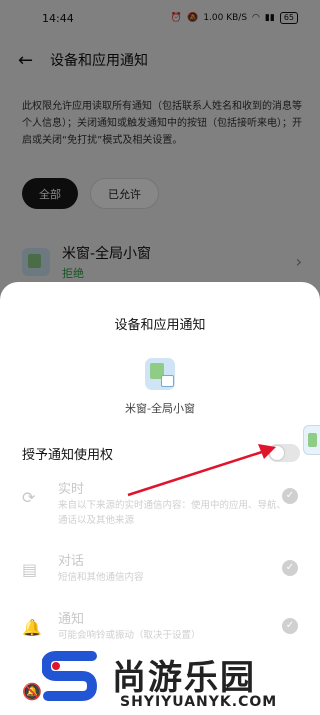 This screenshot has height=715, width=320. I want to click on sheet-app-name: 米窗-全局小窗, so click(160, 408).